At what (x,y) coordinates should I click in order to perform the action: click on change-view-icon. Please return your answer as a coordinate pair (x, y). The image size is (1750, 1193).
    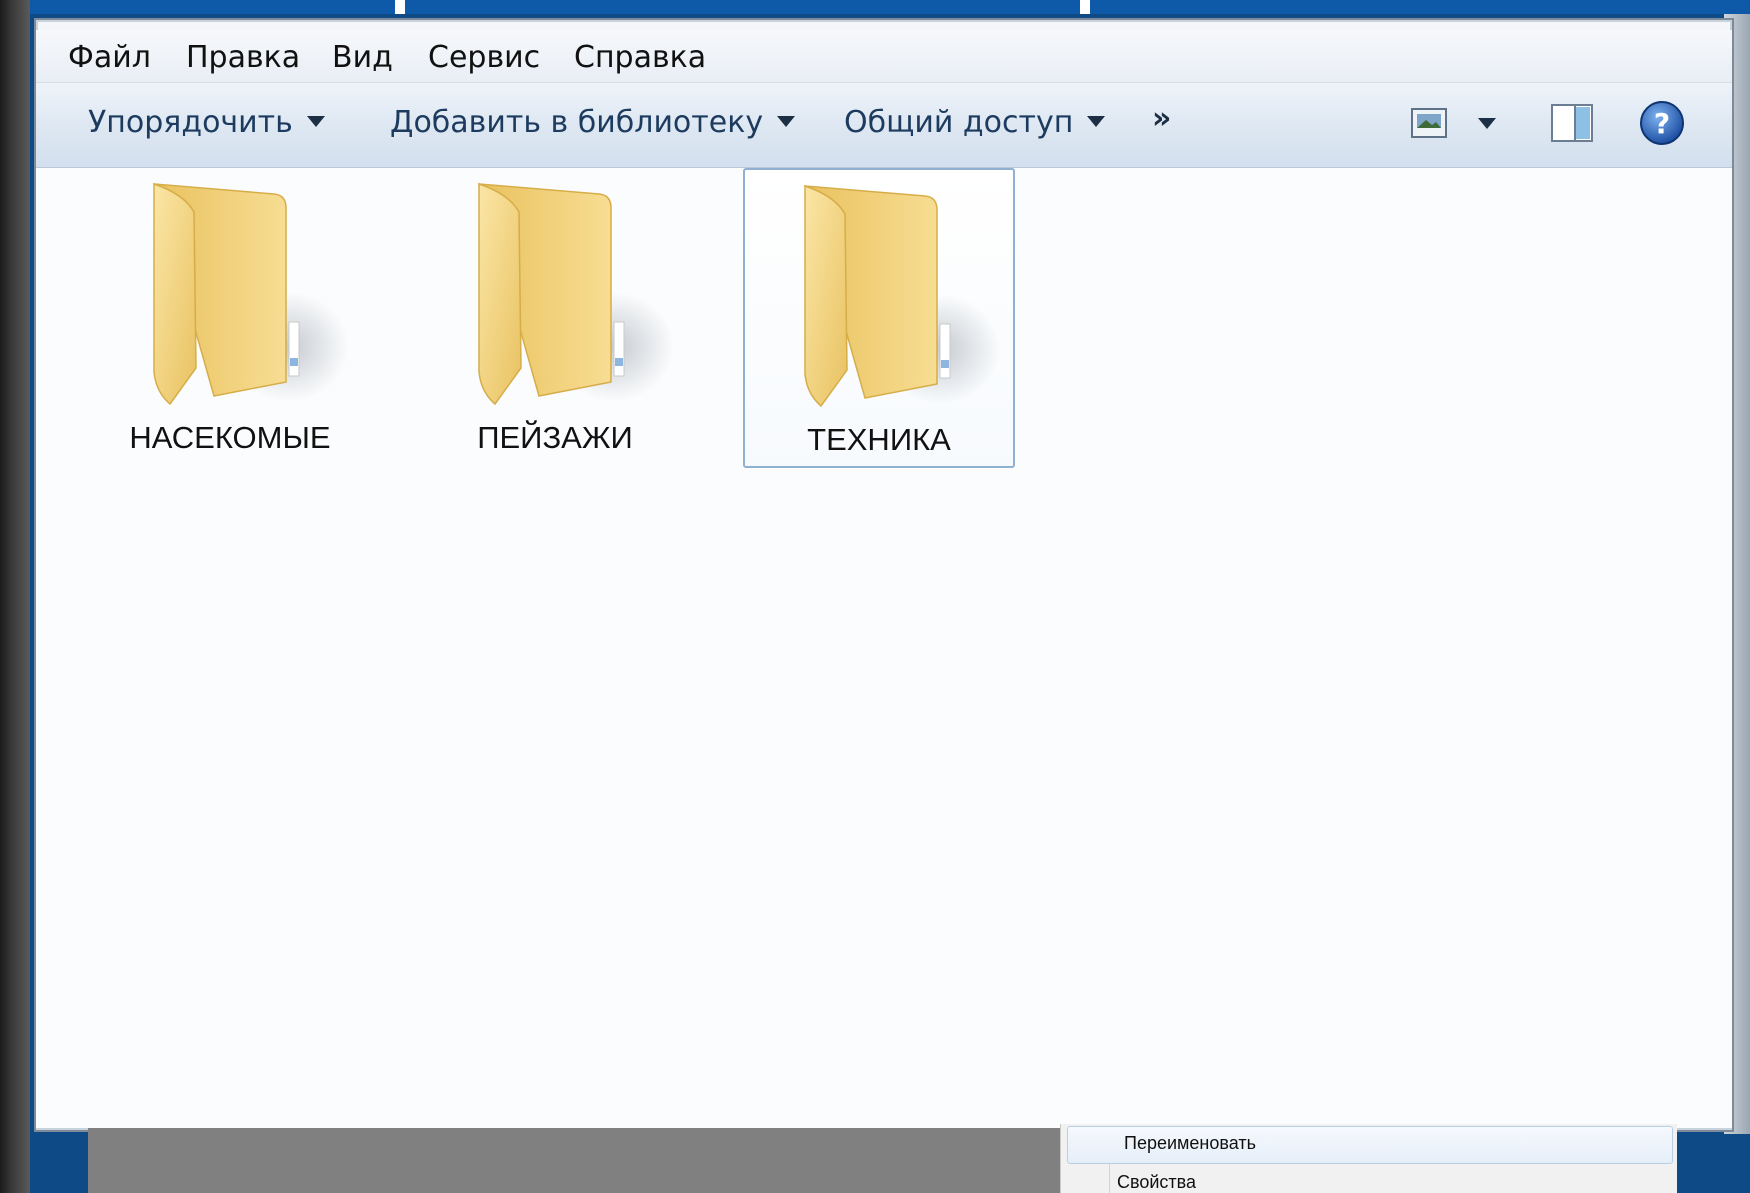
    Looking at the image, I should click on (1453, 123).